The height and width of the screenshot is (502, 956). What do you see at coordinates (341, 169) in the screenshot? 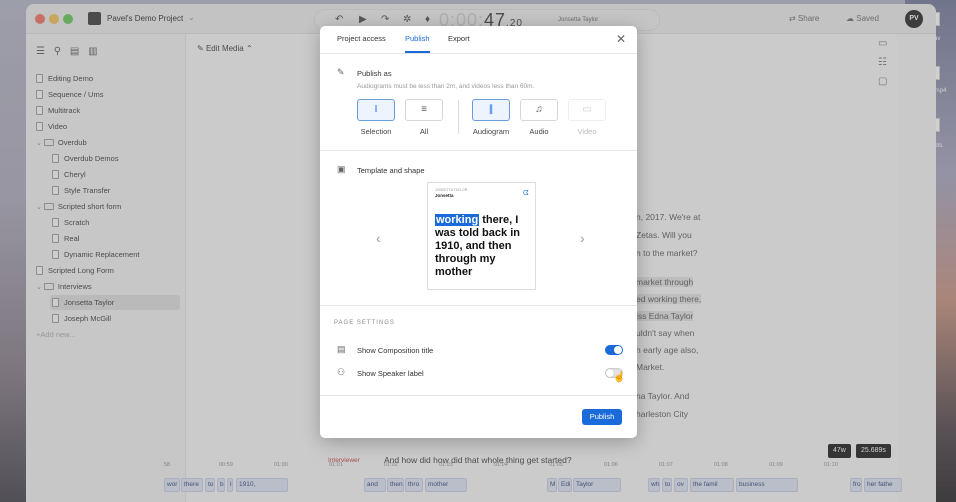
I see `template-icon: ▣` at bounding box center [341, 169].